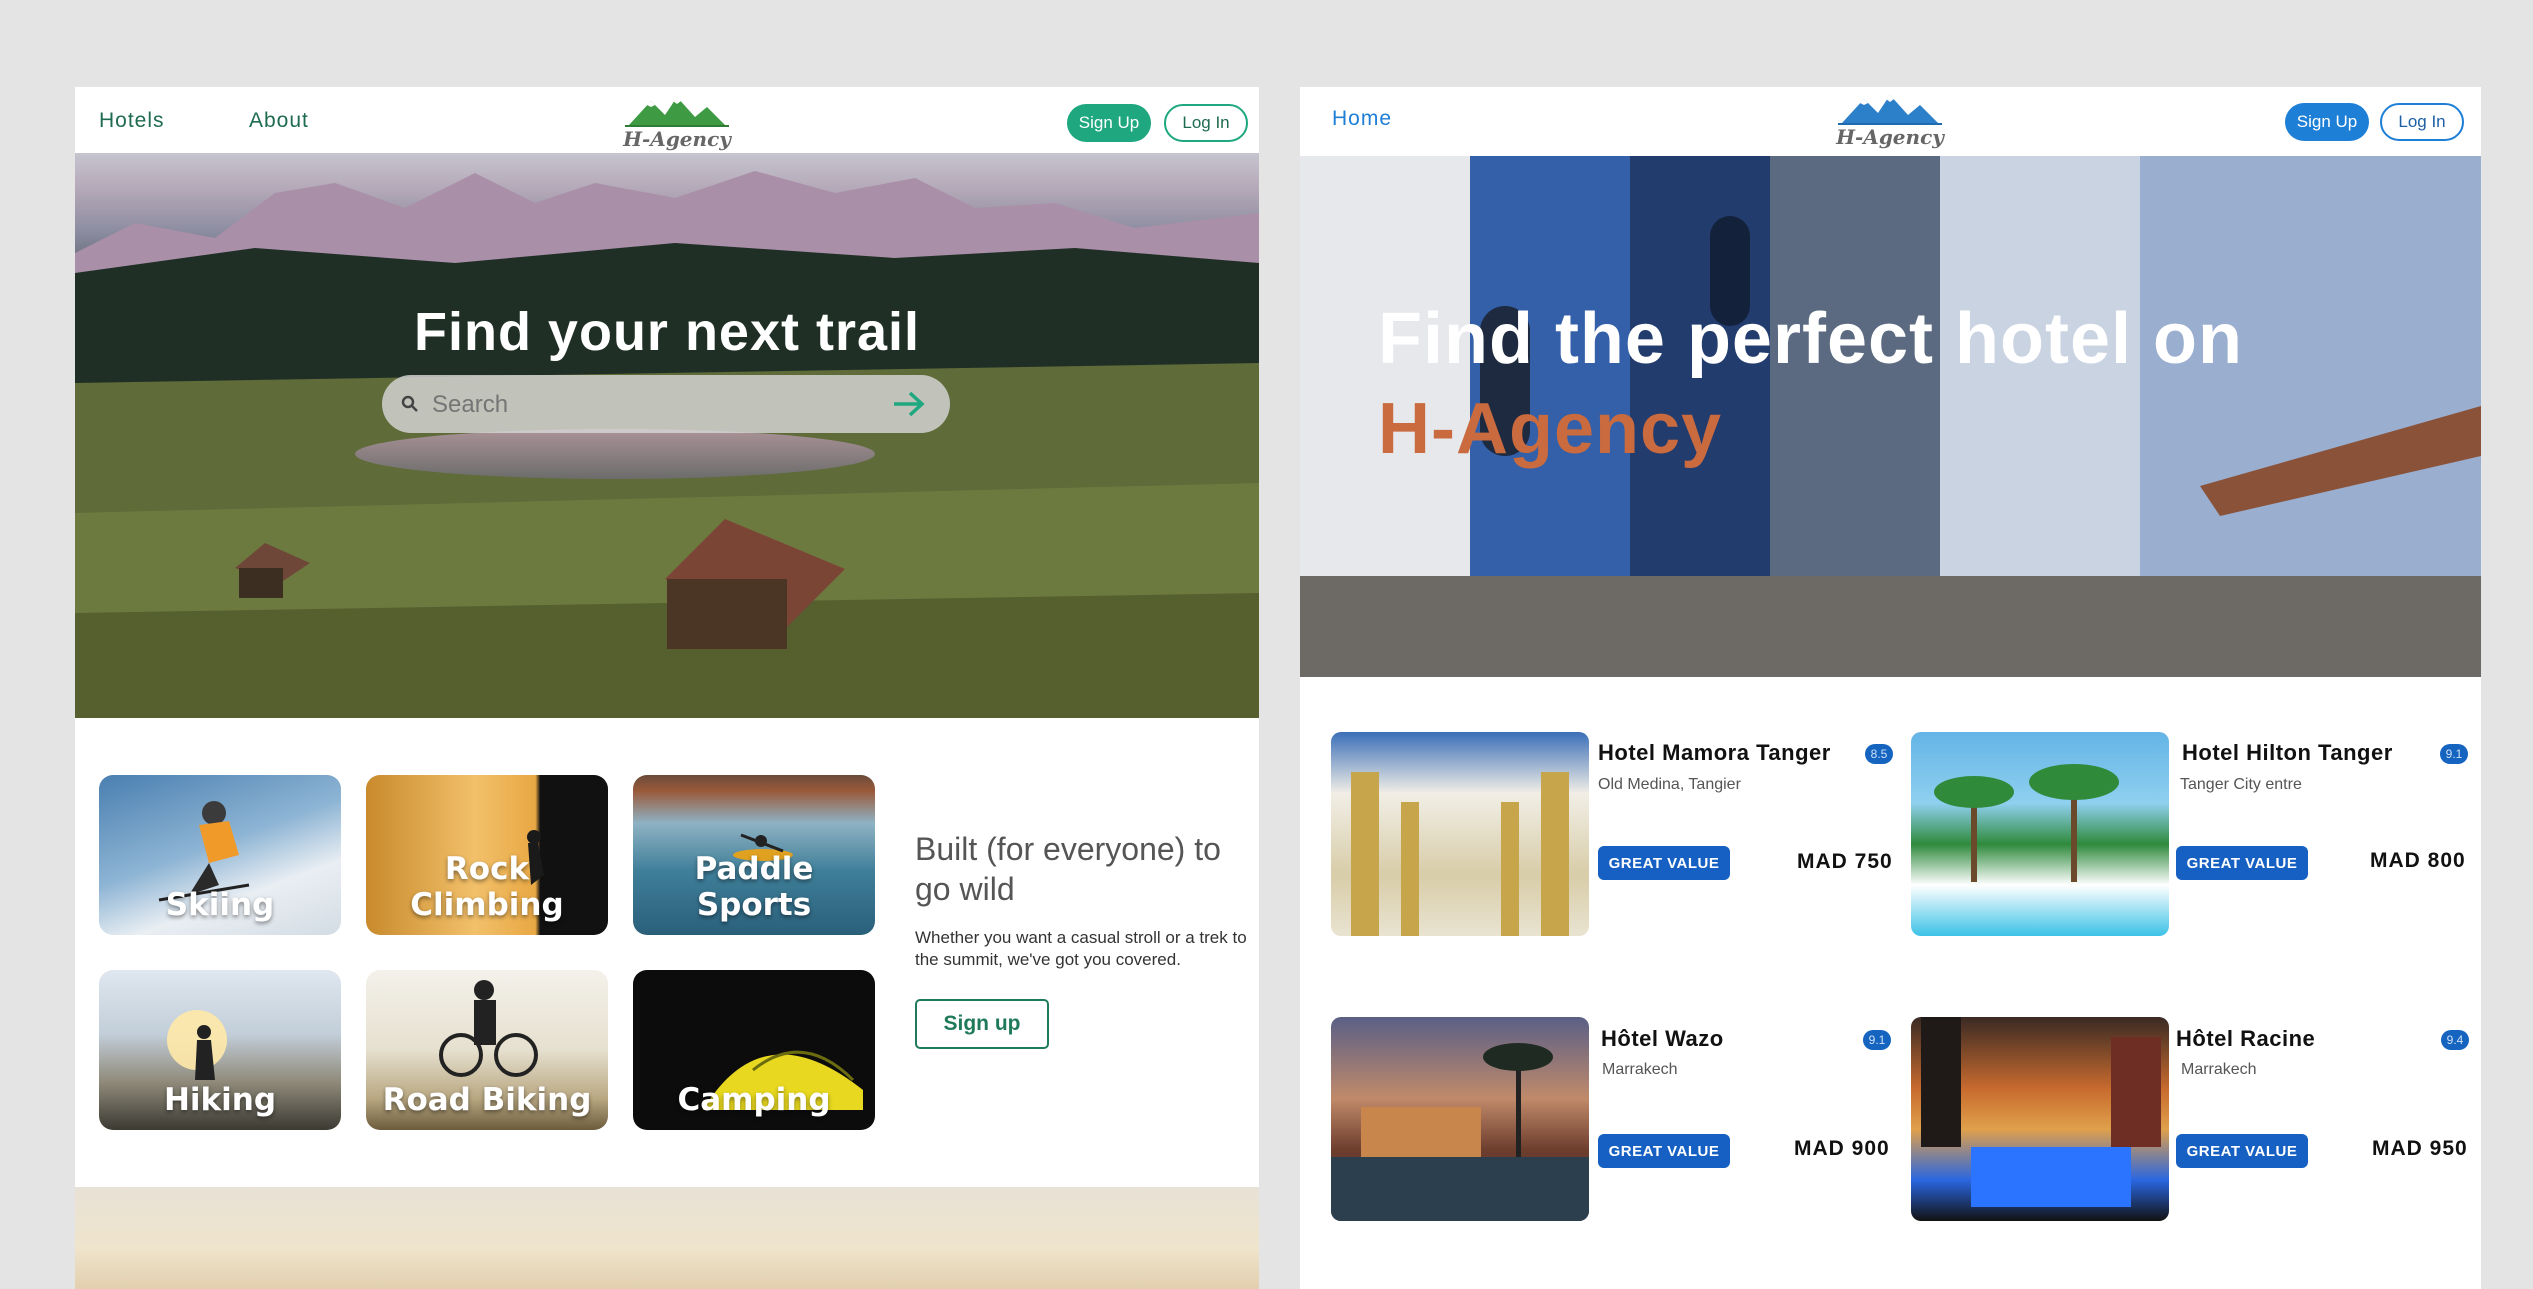  Describe the element at coordinates (754, 1050) in the screenshot. I see `activity-card-camping: Camping` at that location.